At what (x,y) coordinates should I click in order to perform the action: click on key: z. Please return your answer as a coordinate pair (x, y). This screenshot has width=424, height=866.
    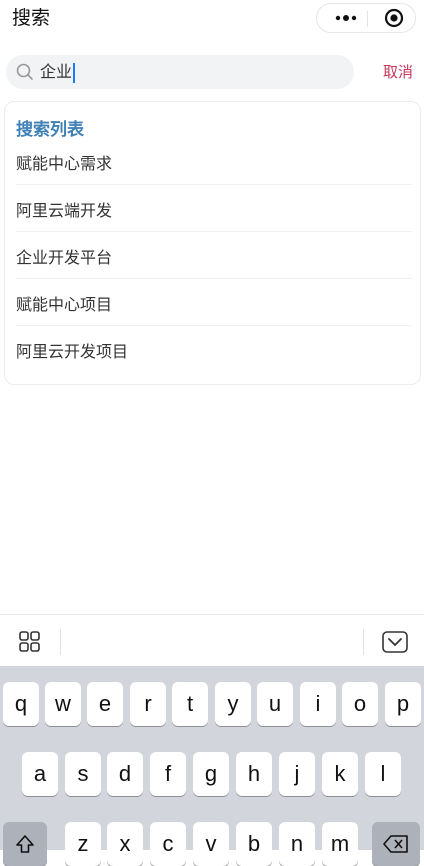
    Looking at the image, I should click on (83, 844).